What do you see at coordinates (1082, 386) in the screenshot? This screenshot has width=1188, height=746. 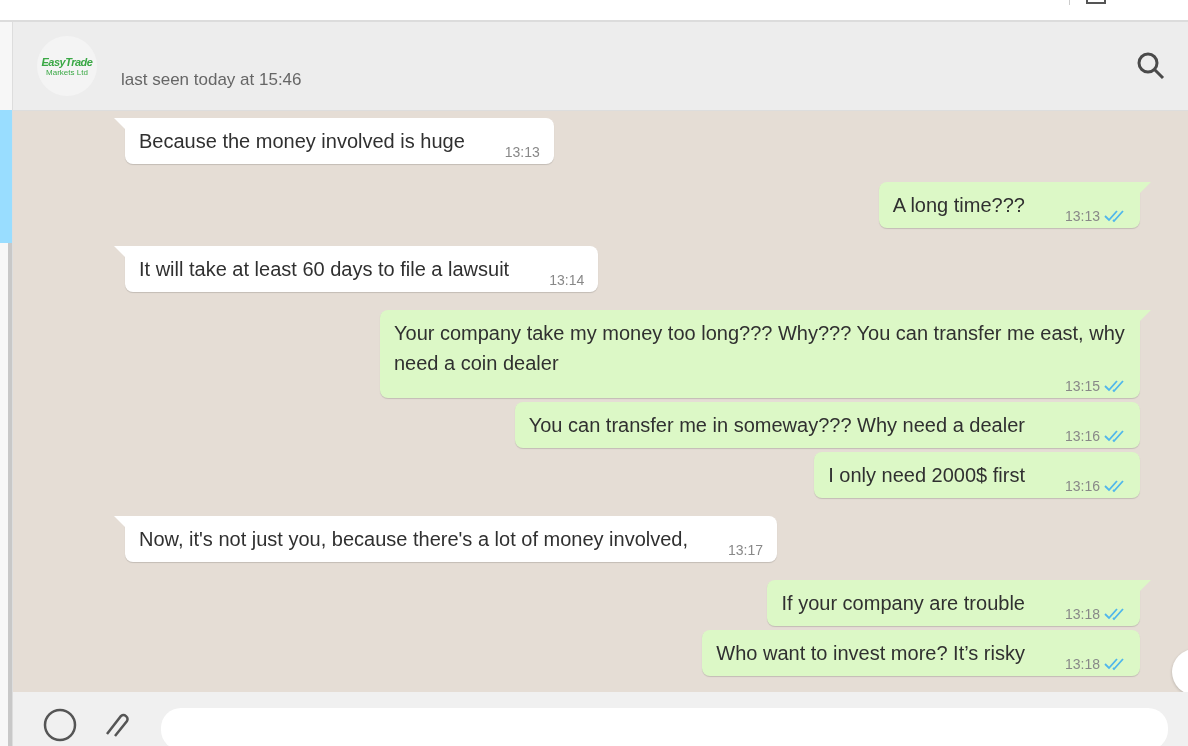 I see `message-time: 13:15` at bounding box center [1082, 386].